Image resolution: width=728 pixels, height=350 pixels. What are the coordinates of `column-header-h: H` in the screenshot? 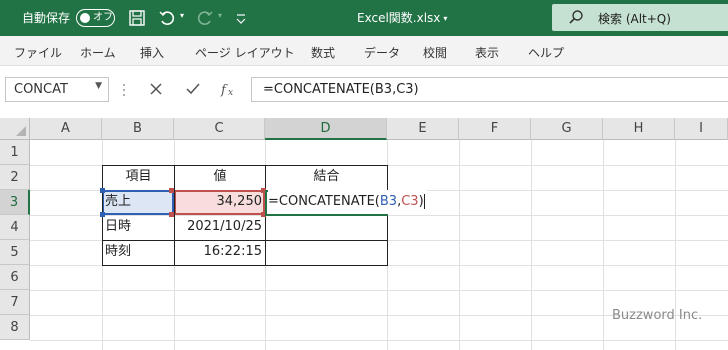 It's located at (639, 129).